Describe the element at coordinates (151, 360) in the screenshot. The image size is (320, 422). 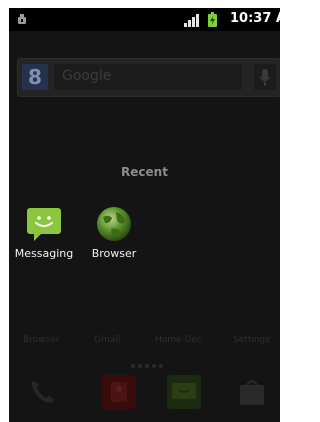
I see `page-indicator` at that location.